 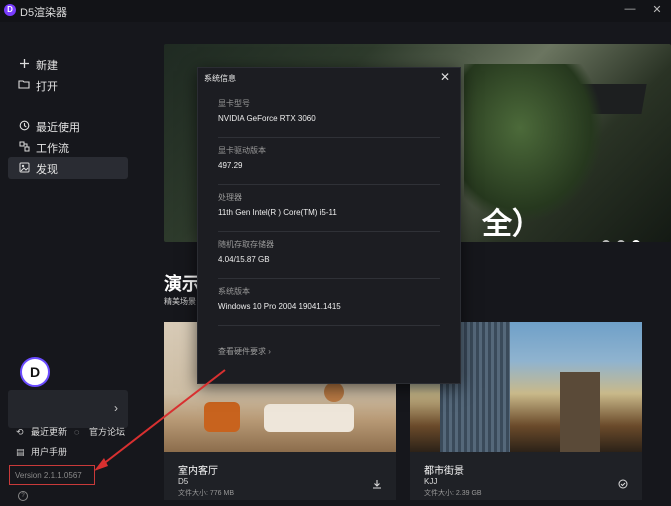 I want to click on chat-icon: ◌, so click(x=77, y=432).